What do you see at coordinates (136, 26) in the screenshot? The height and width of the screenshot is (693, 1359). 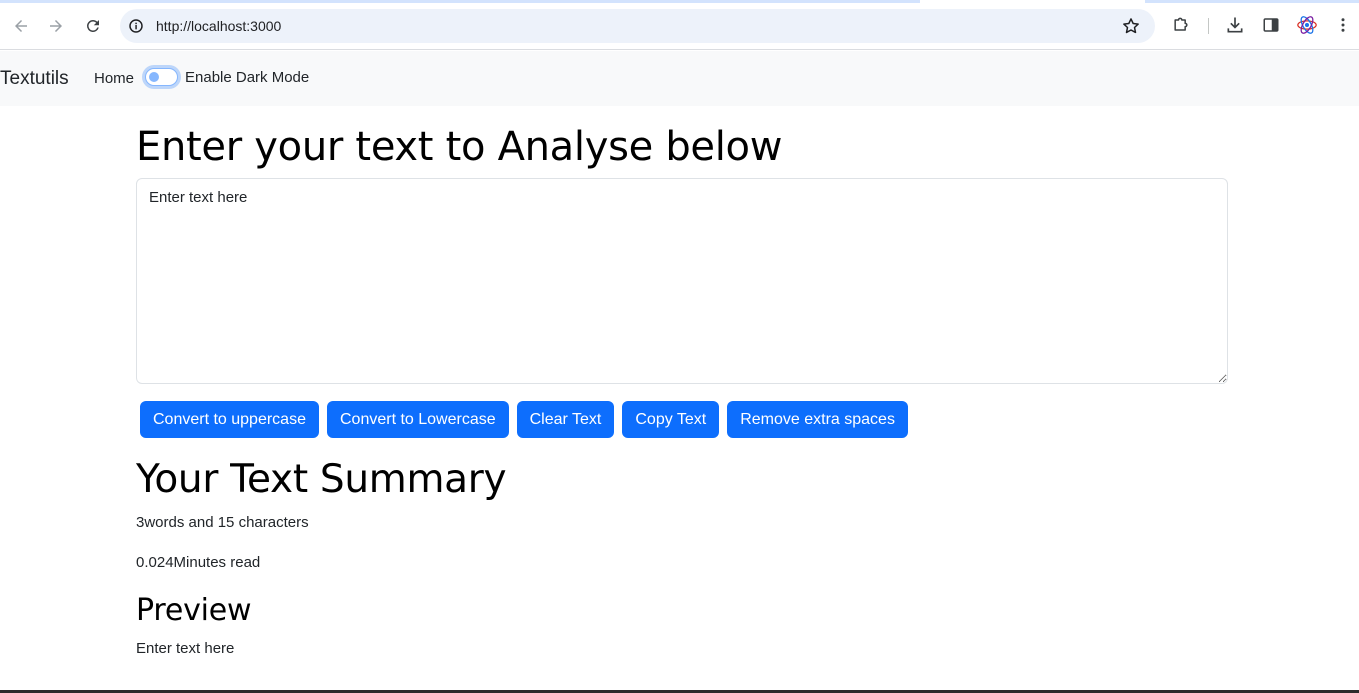 I see `site-info-icon` at bounding box center [136, 26].